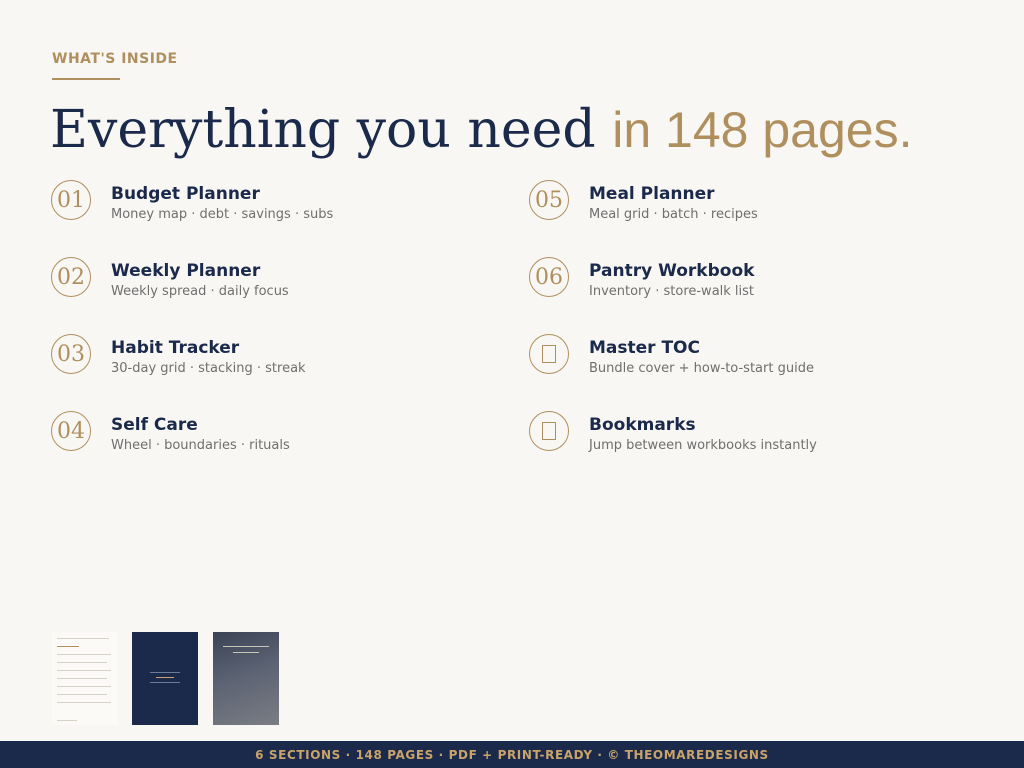 The image size is (1024, 768). Describe the element at coordinates (175, 348) in the screenshot. I see `section-title: Habit Tracker` at that location.